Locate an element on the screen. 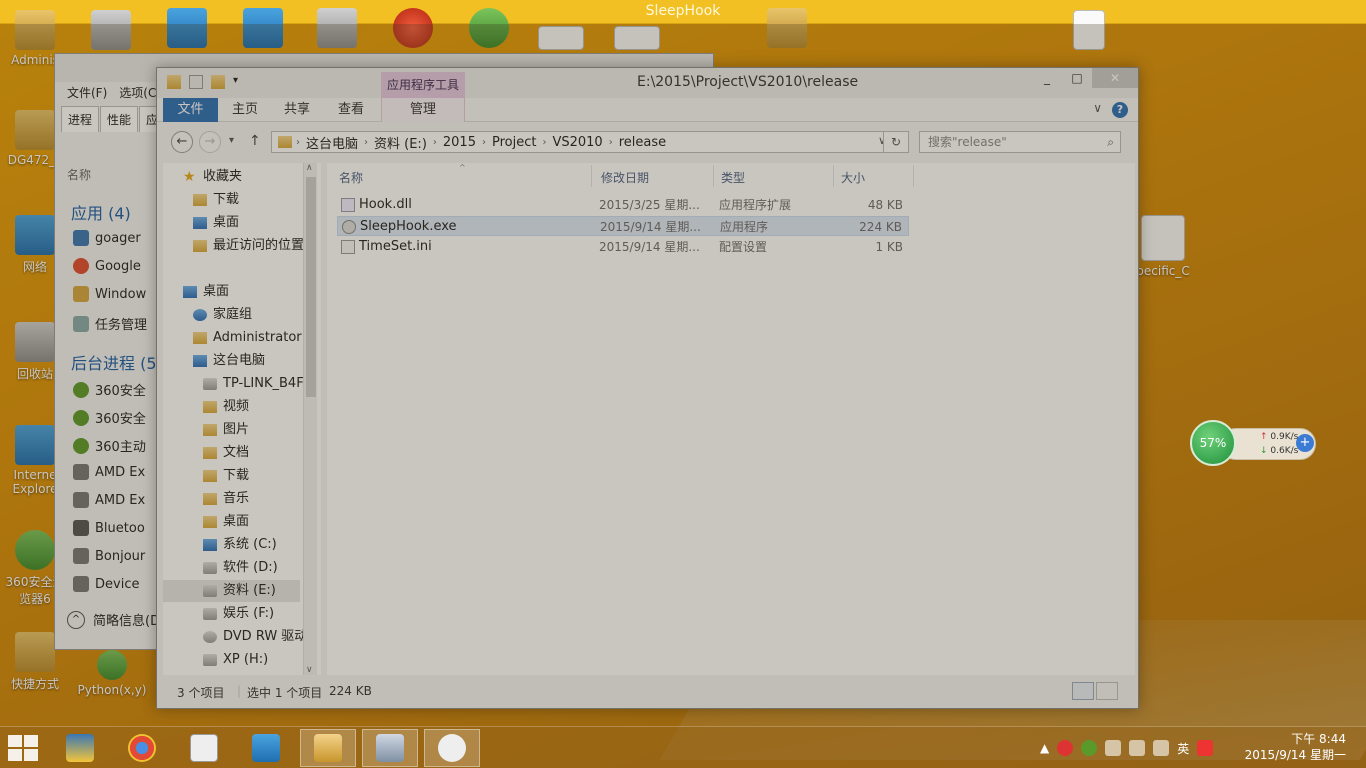  nav-dvd-drive: DVD RW 驱动 is located at coordinates (255, 637).